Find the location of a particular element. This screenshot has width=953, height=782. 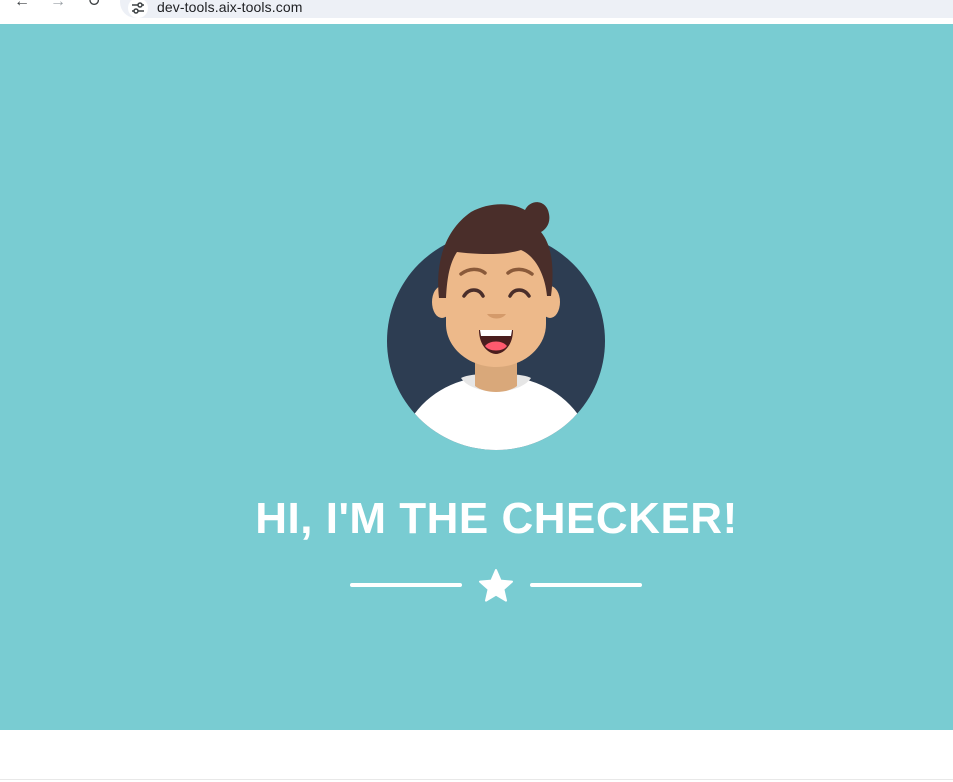

url-text: dev-tools.aix-tools.com is located at coordinates (229, 7).